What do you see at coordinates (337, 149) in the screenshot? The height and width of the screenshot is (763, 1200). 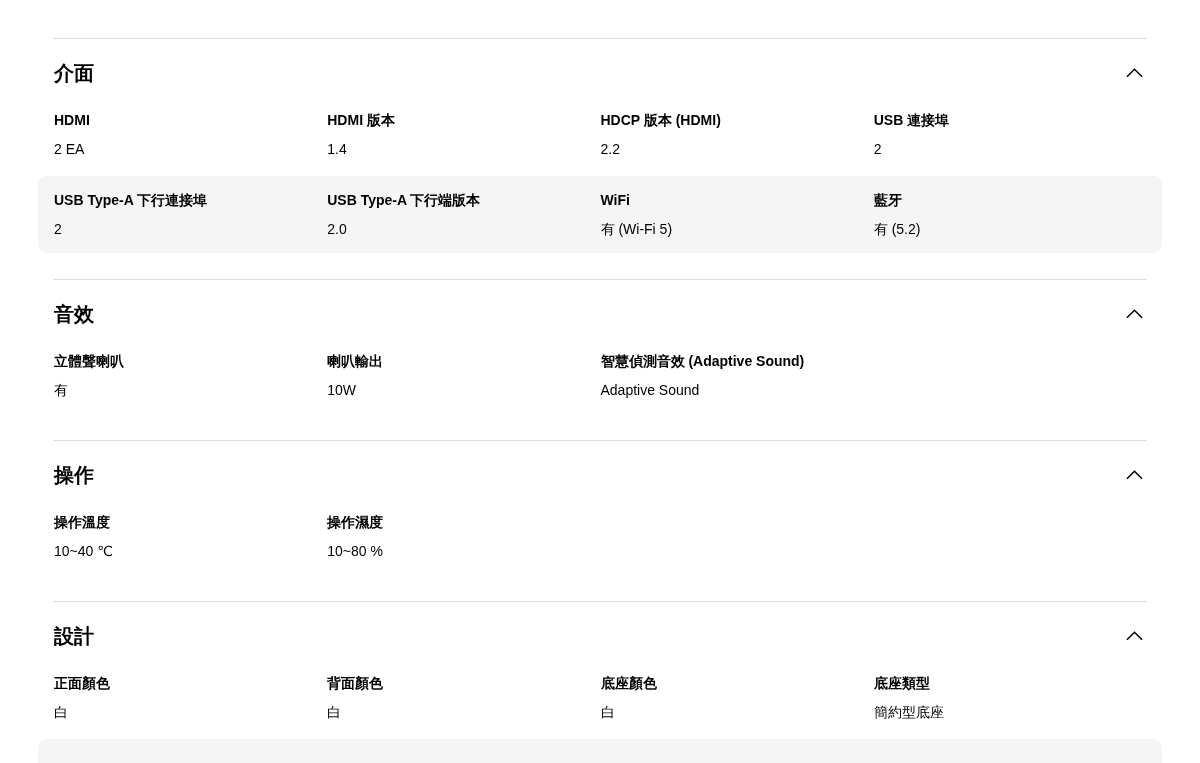 I see `spec-value: 1.4` at bounding box center [337, 149].